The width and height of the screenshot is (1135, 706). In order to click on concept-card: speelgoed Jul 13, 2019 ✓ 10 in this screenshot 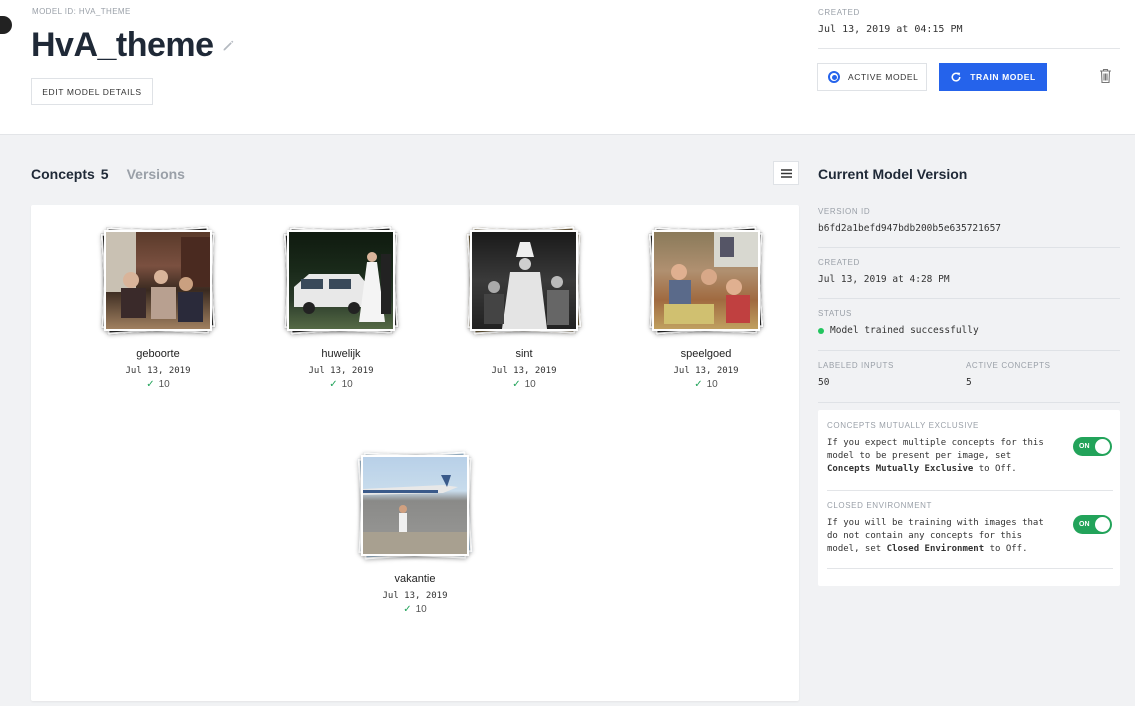, I will do `click(706, 307)`.